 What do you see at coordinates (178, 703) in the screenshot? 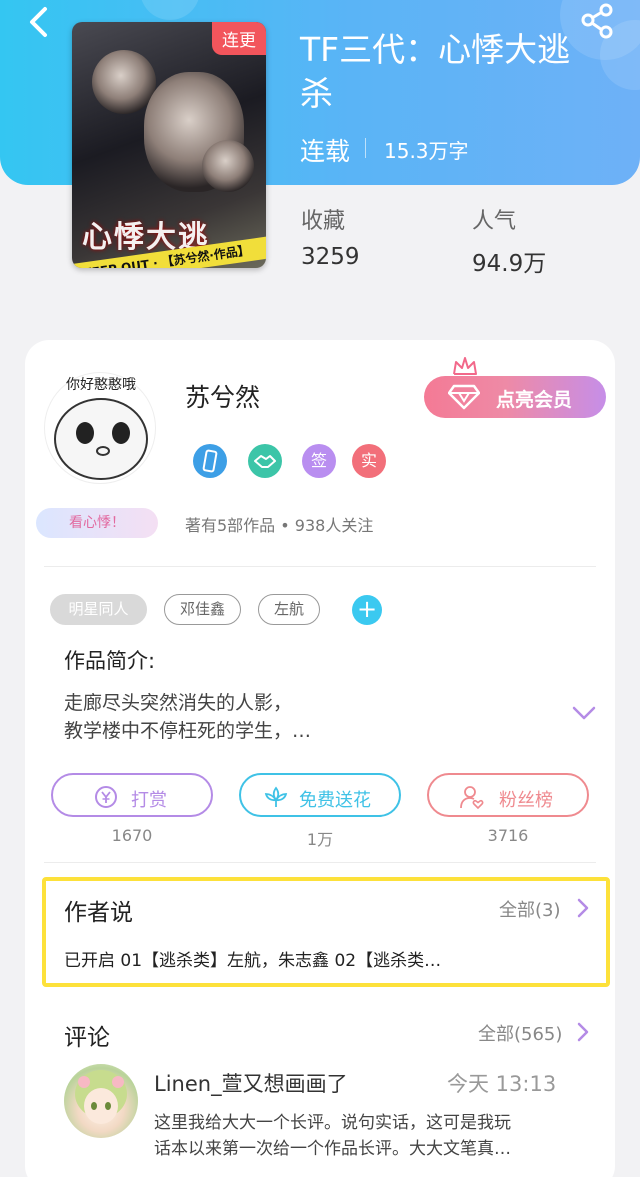
I see `intro-line: 走廊尽头突然消失的人影，` at bounding box center [178, 703].